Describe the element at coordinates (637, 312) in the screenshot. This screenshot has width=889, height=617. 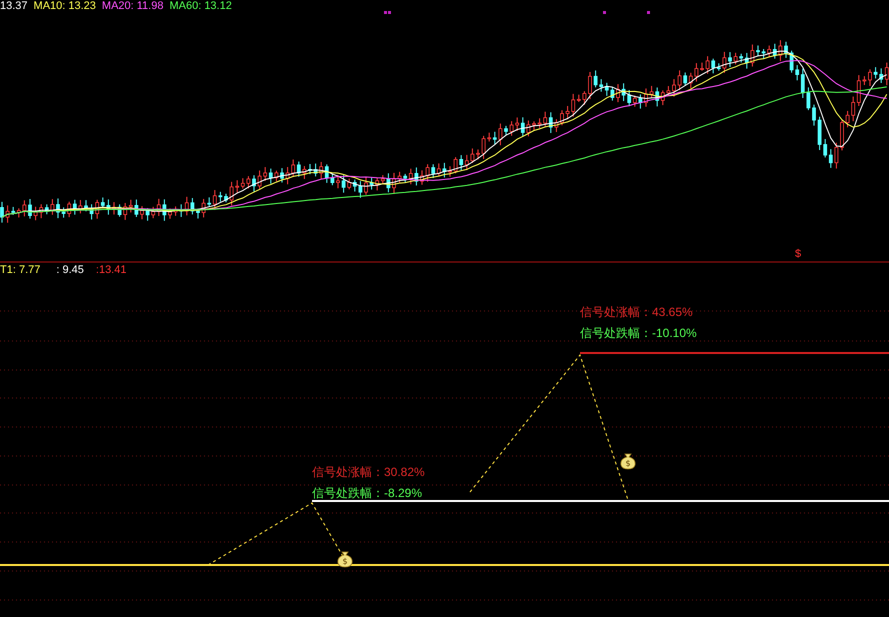
I see `rise-label: 信号处涨幅：43.65%` at that location.